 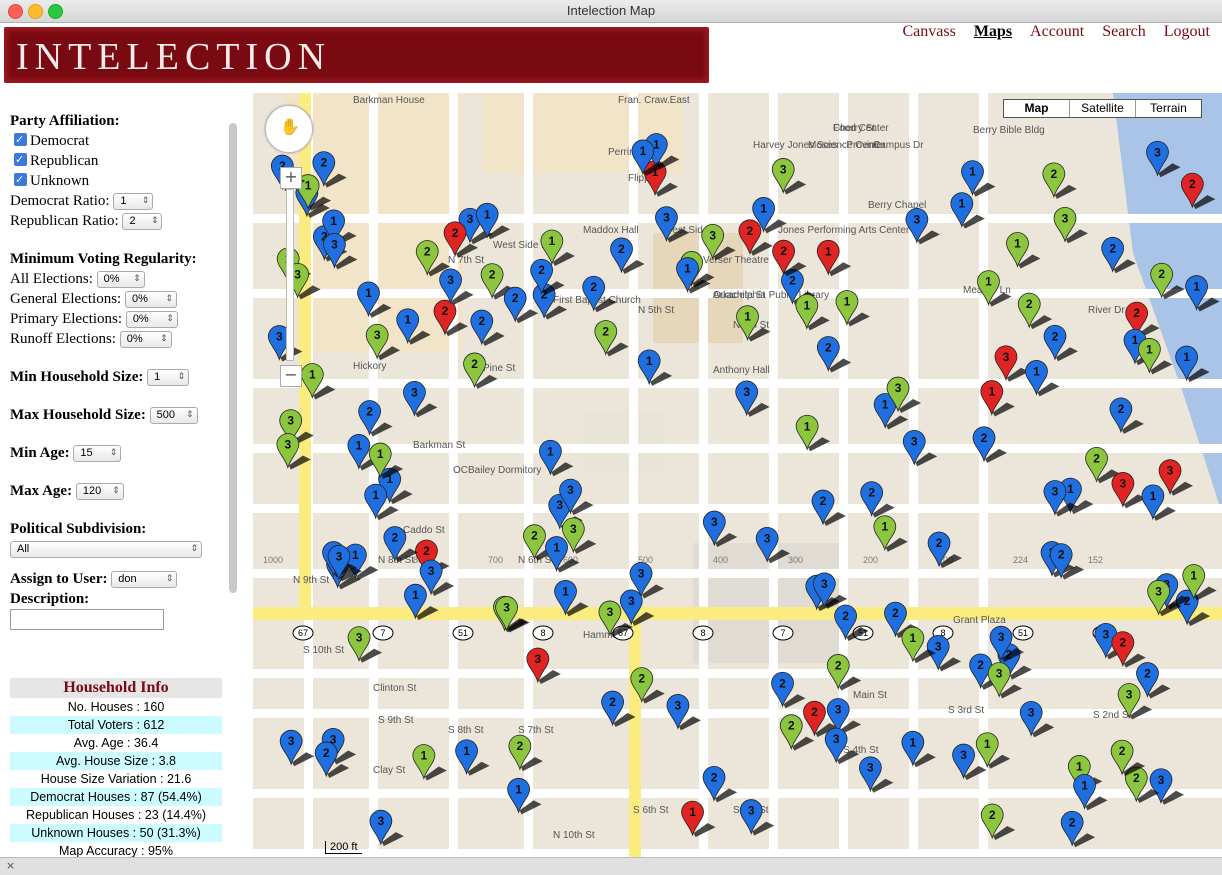 What do you see at coordinates (150, 299) in the screenshot?
I see `general-elections-select: 0%` at bounding box center [150, 299].